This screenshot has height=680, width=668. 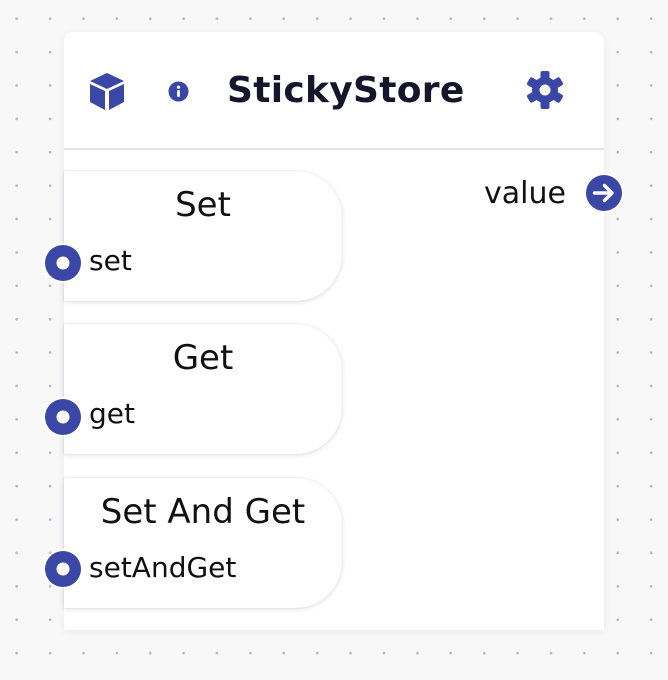 What do you see at coordinates (63, 417) in the screenshot?
I see `input-port-get-handle` at bounding box center [63, 417].